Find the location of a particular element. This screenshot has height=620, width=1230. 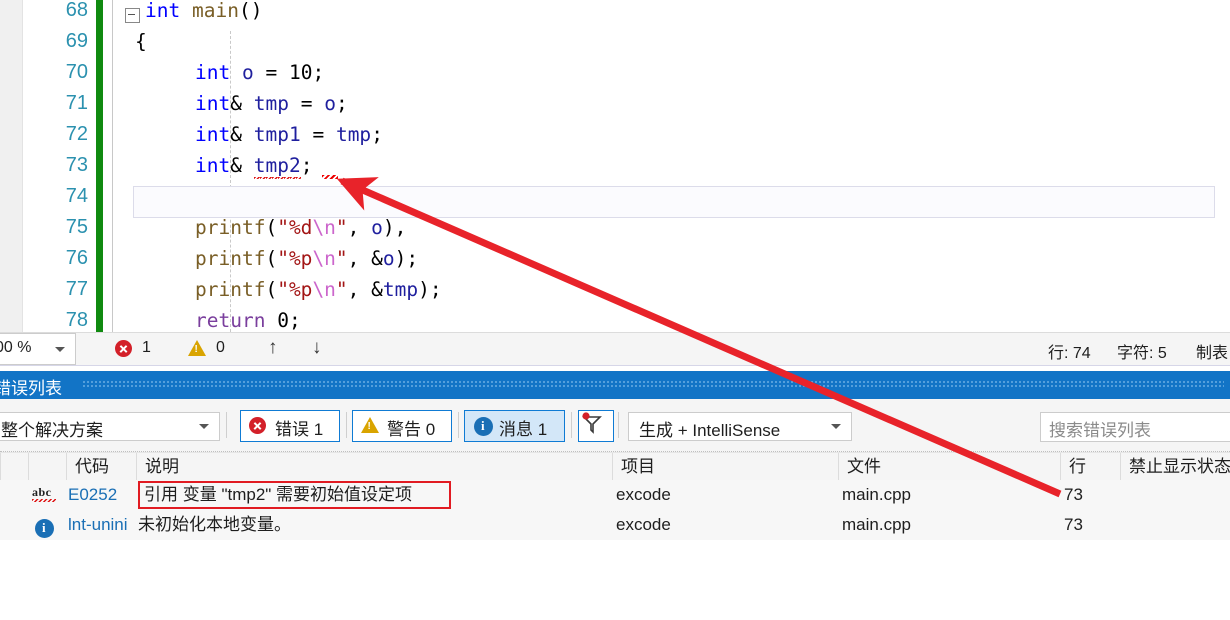

error-list-toolbar: 整个解决方案 错误 1 警告 0 消息 1 生成 + Inte is located at coordinates (615, 425).